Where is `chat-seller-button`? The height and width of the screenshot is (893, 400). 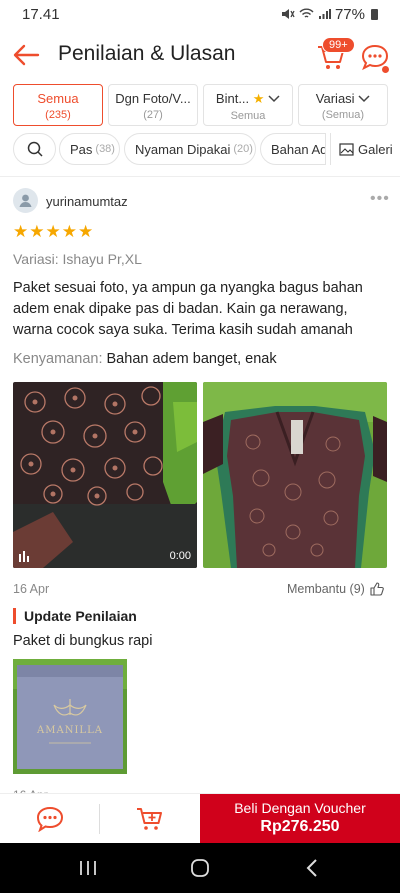
chat-seller-button is located at coordinates (50, 819).